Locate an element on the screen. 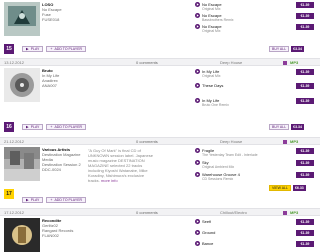 Image resolution: width=320 pixels, height=252 pixels. buy-all: VIEW ALL €6.33 is located at coordinates (287, 188).